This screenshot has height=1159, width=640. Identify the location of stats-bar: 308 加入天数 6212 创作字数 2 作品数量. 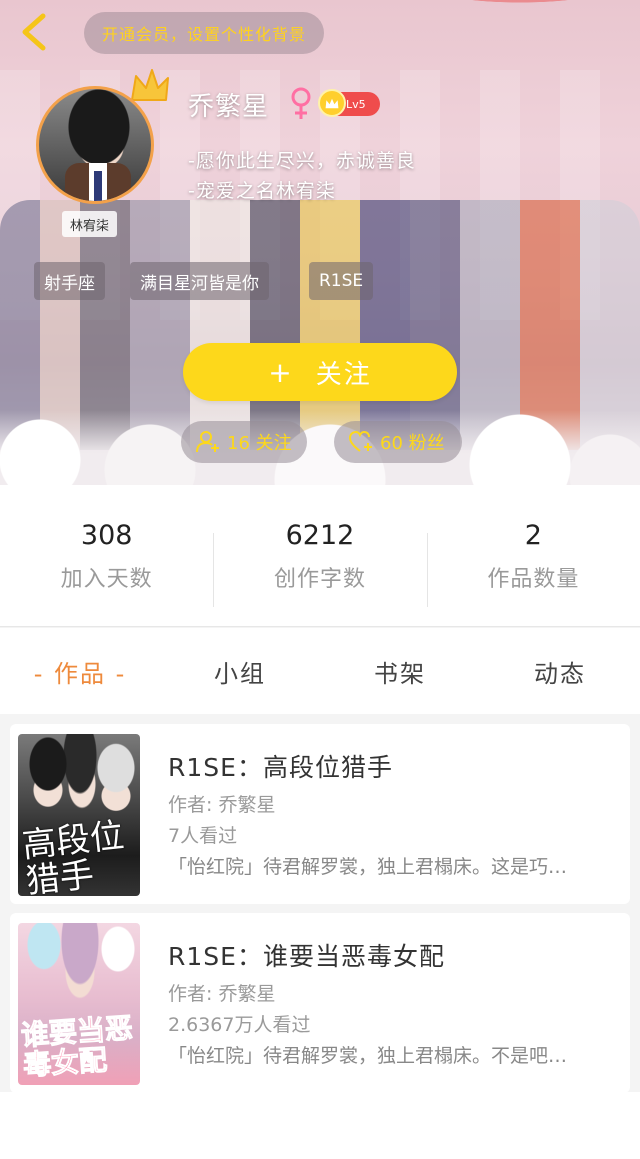
(320, 556).